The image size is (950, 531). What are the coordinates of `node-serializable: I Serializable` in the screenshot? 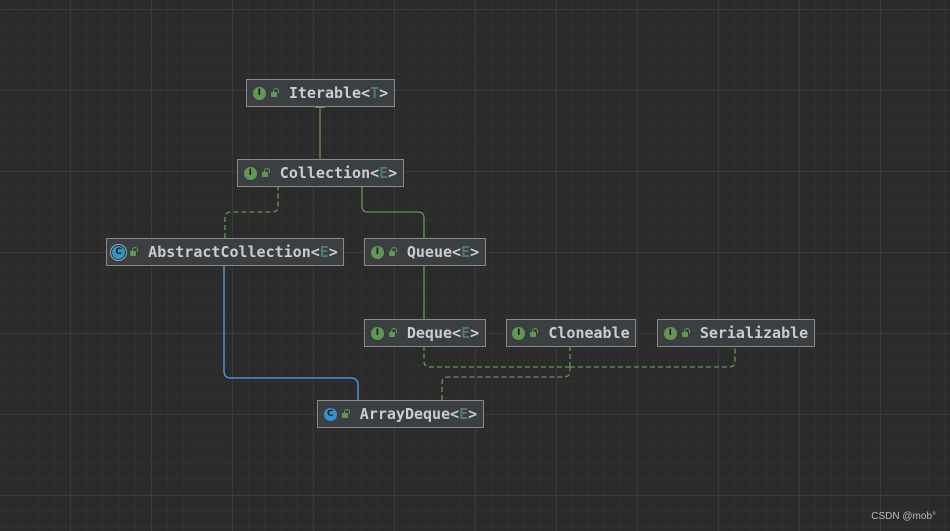 It's located at (736, 333).